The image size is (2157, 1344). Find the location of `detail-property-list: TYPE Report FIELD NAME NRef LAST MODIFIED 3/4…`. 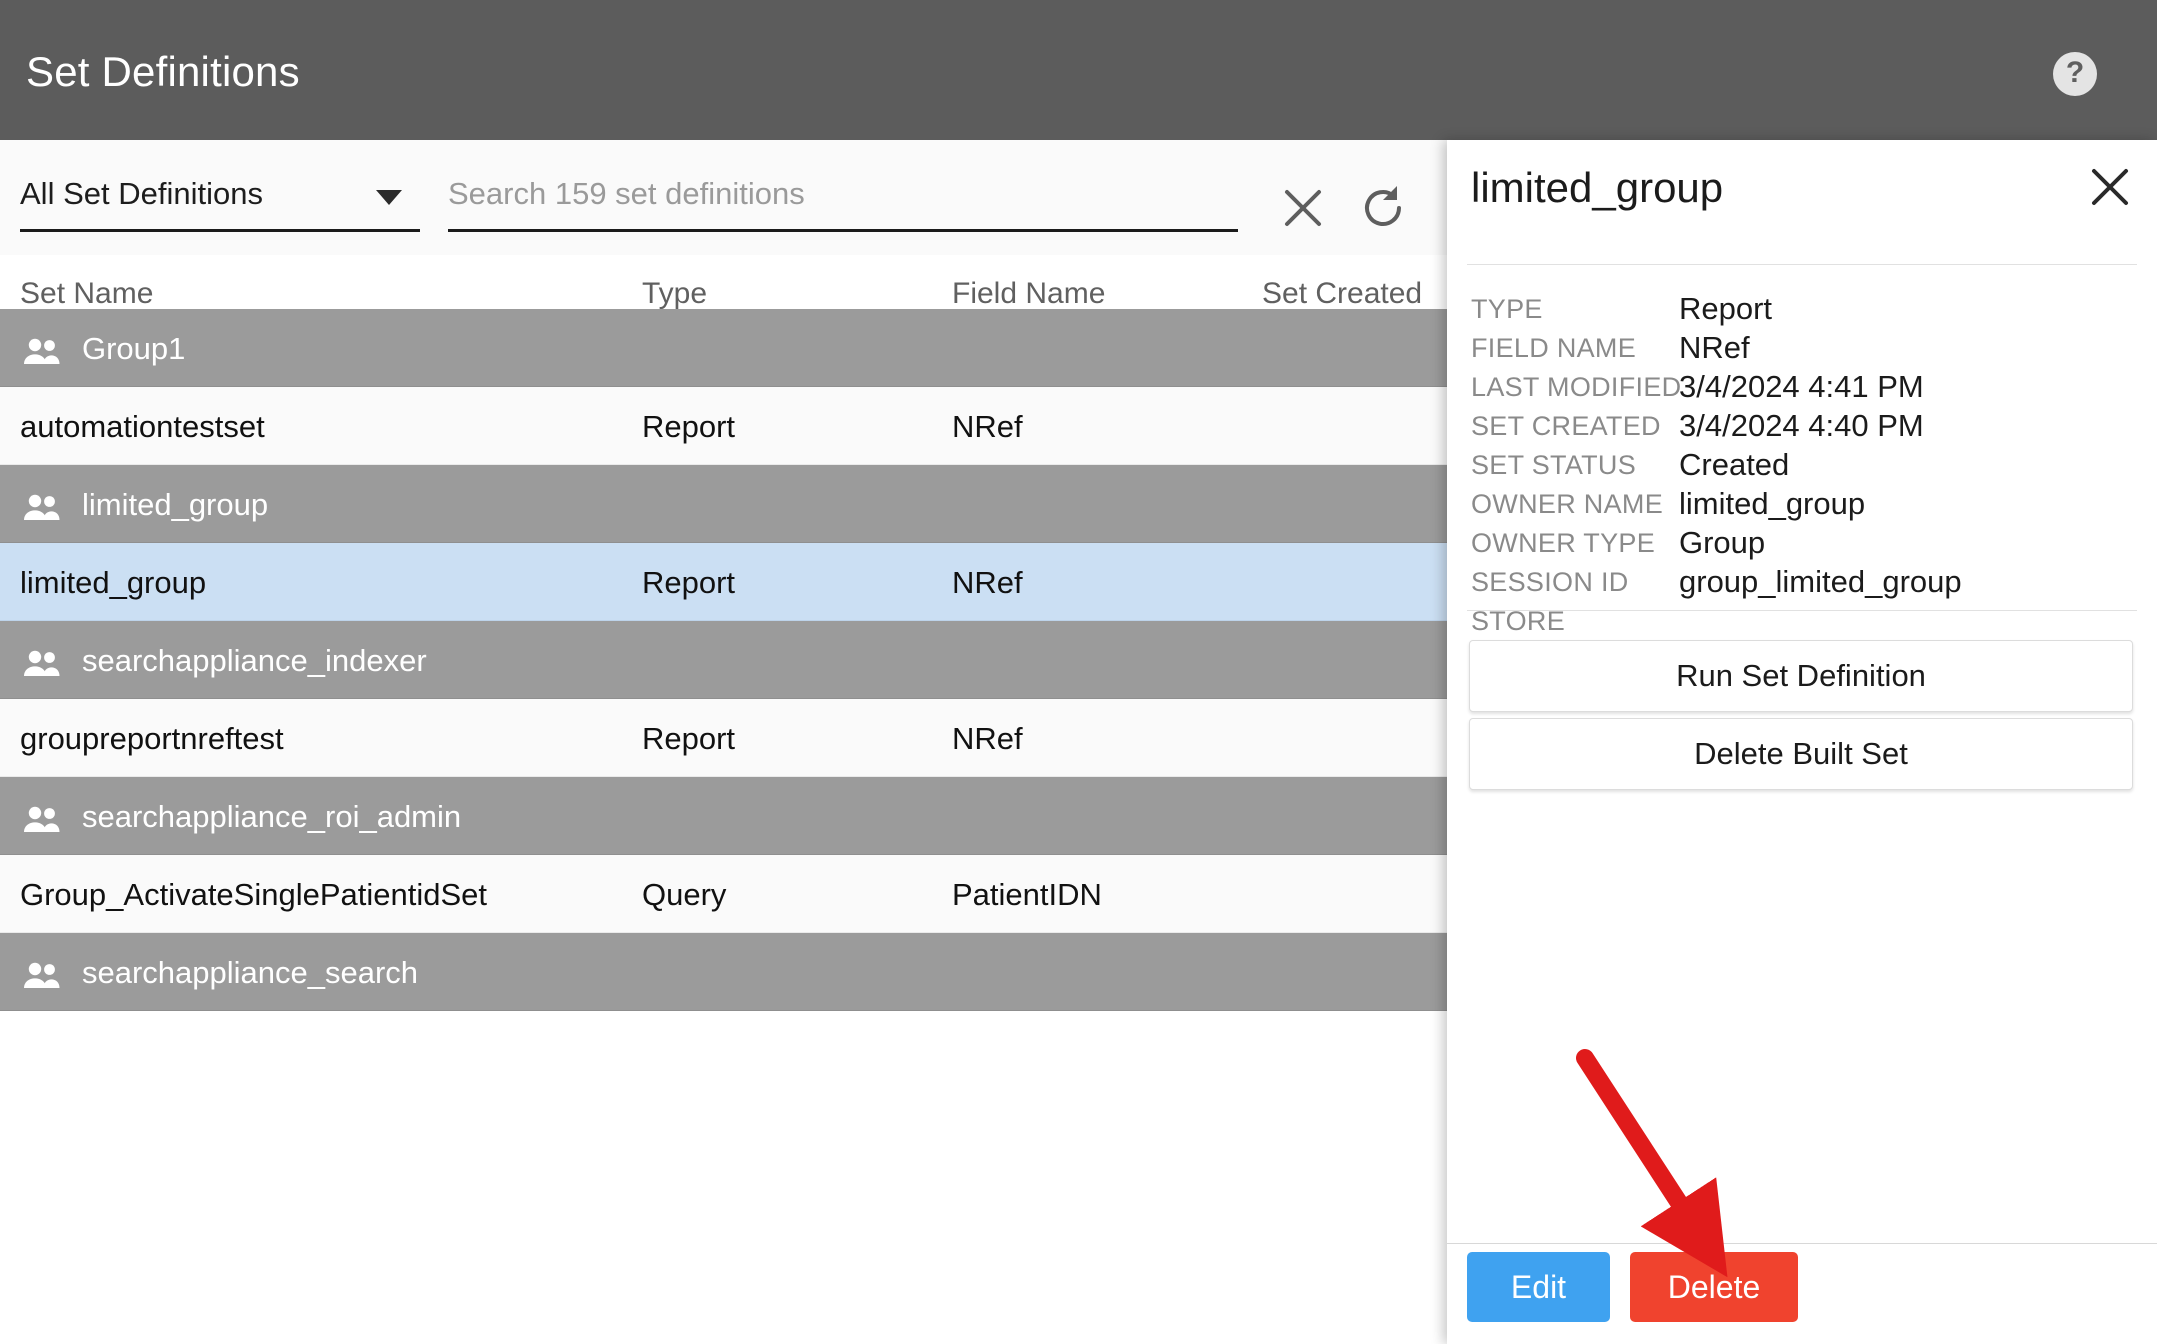

detail-property-list: TYPE Report FIELD NAME NRef LAST MODIFIED 3/4… is located at coordinates (1802, 468).